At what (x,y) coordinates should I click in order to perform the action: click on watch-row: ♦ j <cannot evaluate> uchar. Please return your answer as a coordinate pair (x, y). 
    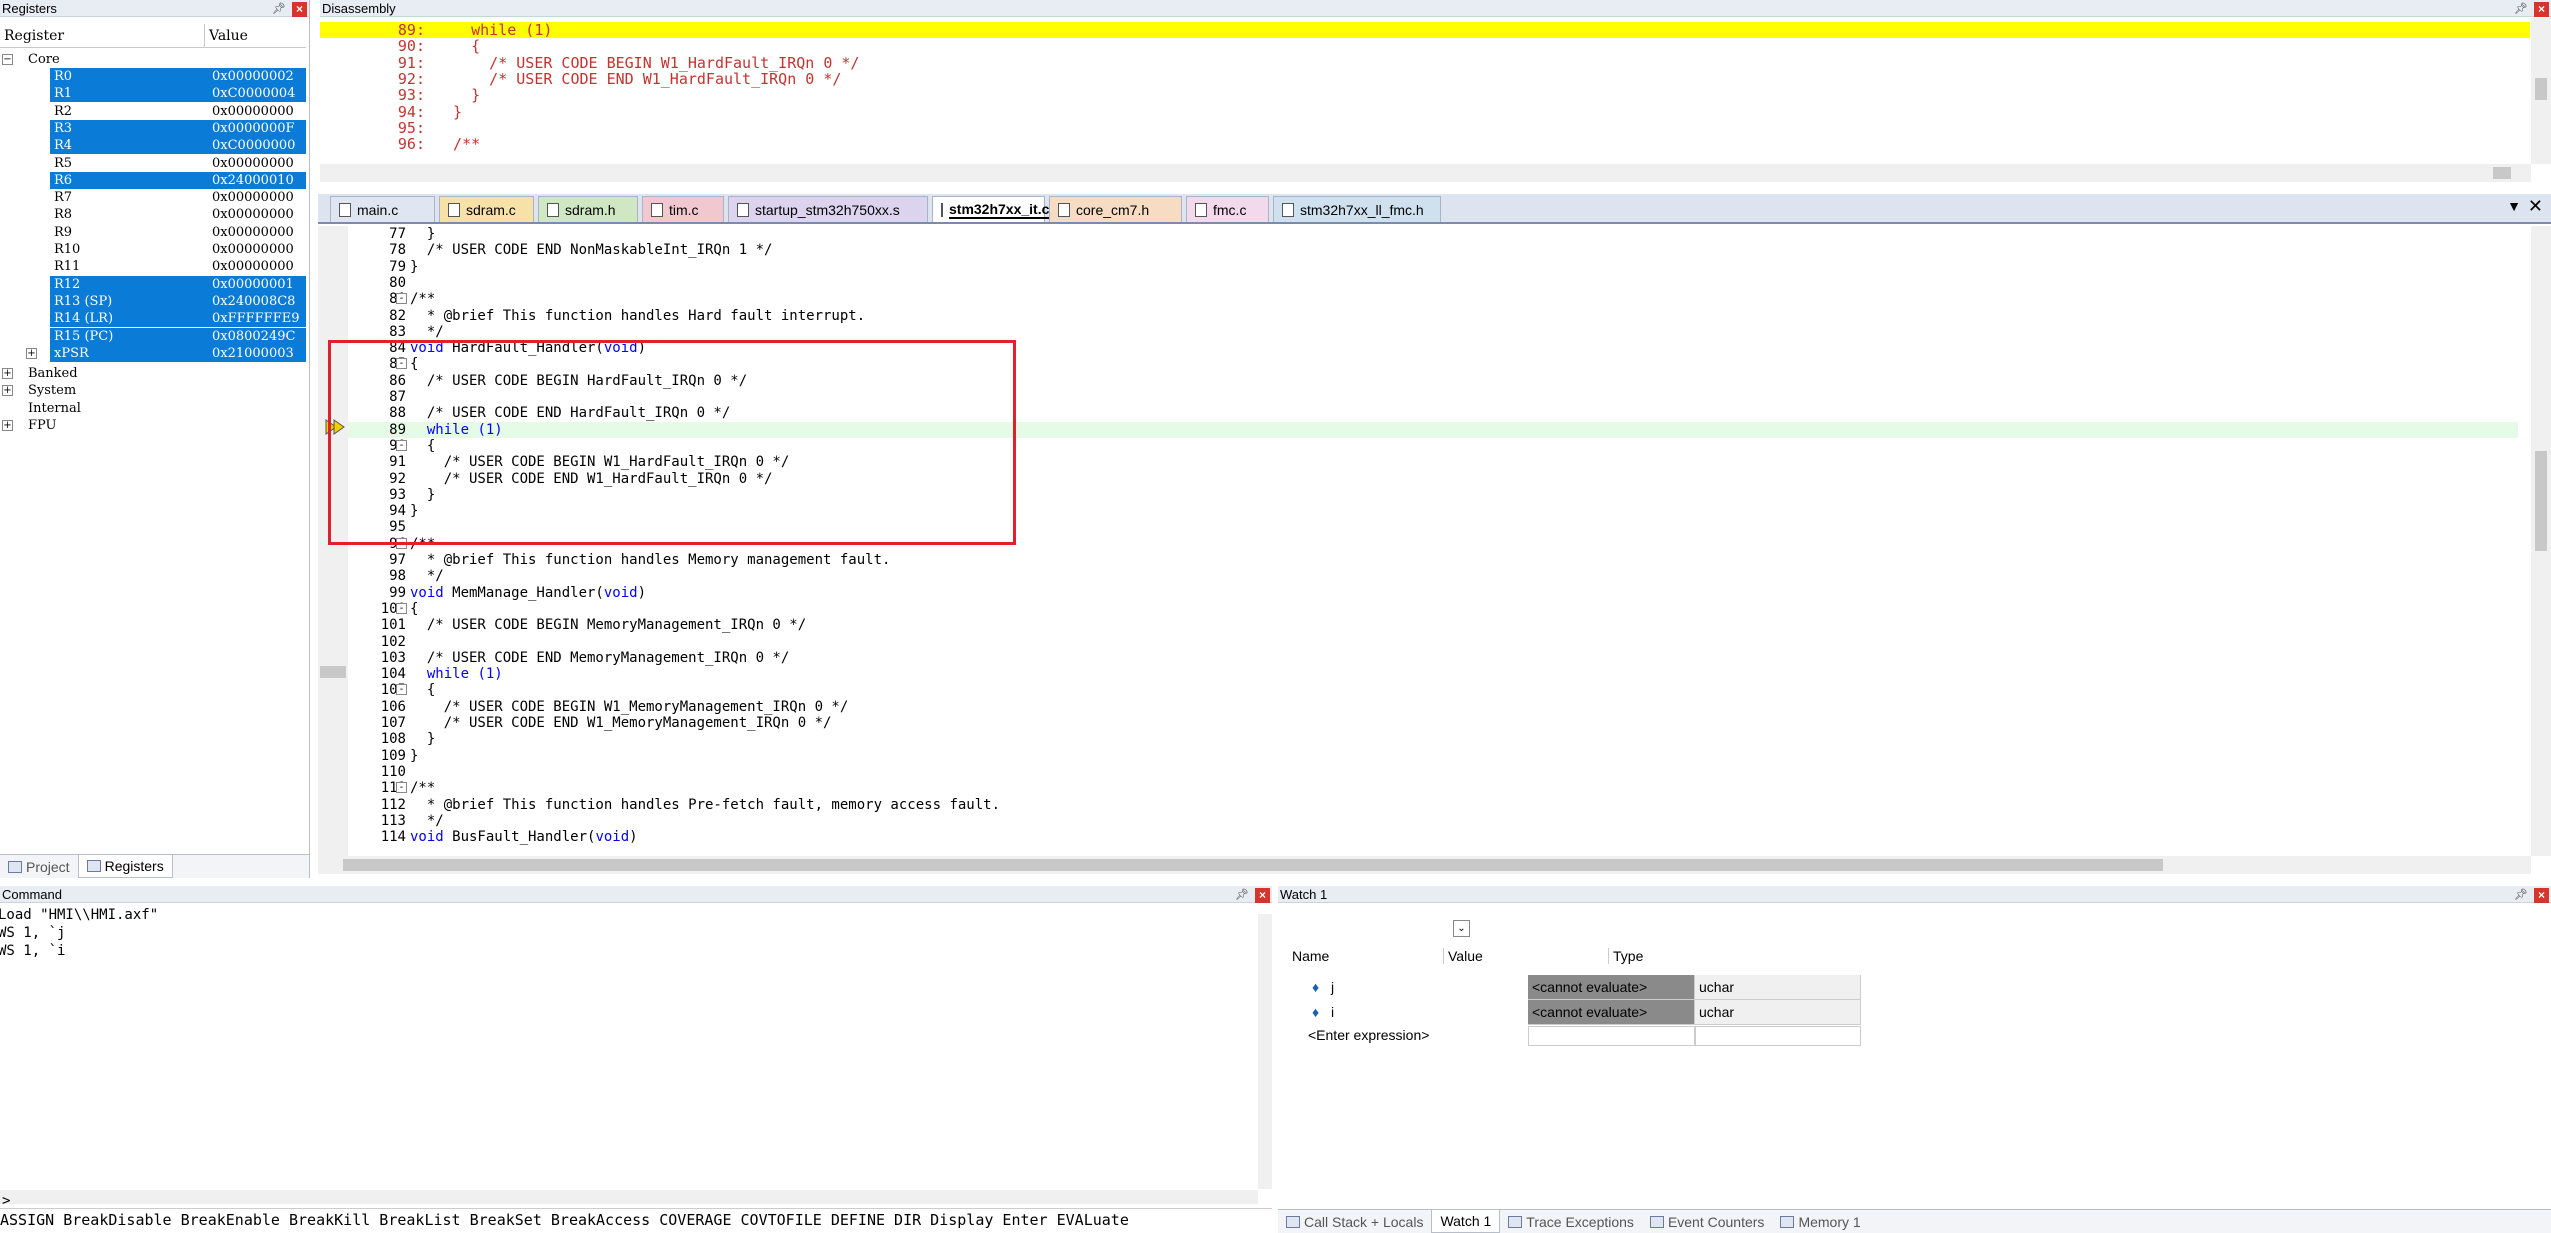
    Looking at the image, I should click on (1573, 987).